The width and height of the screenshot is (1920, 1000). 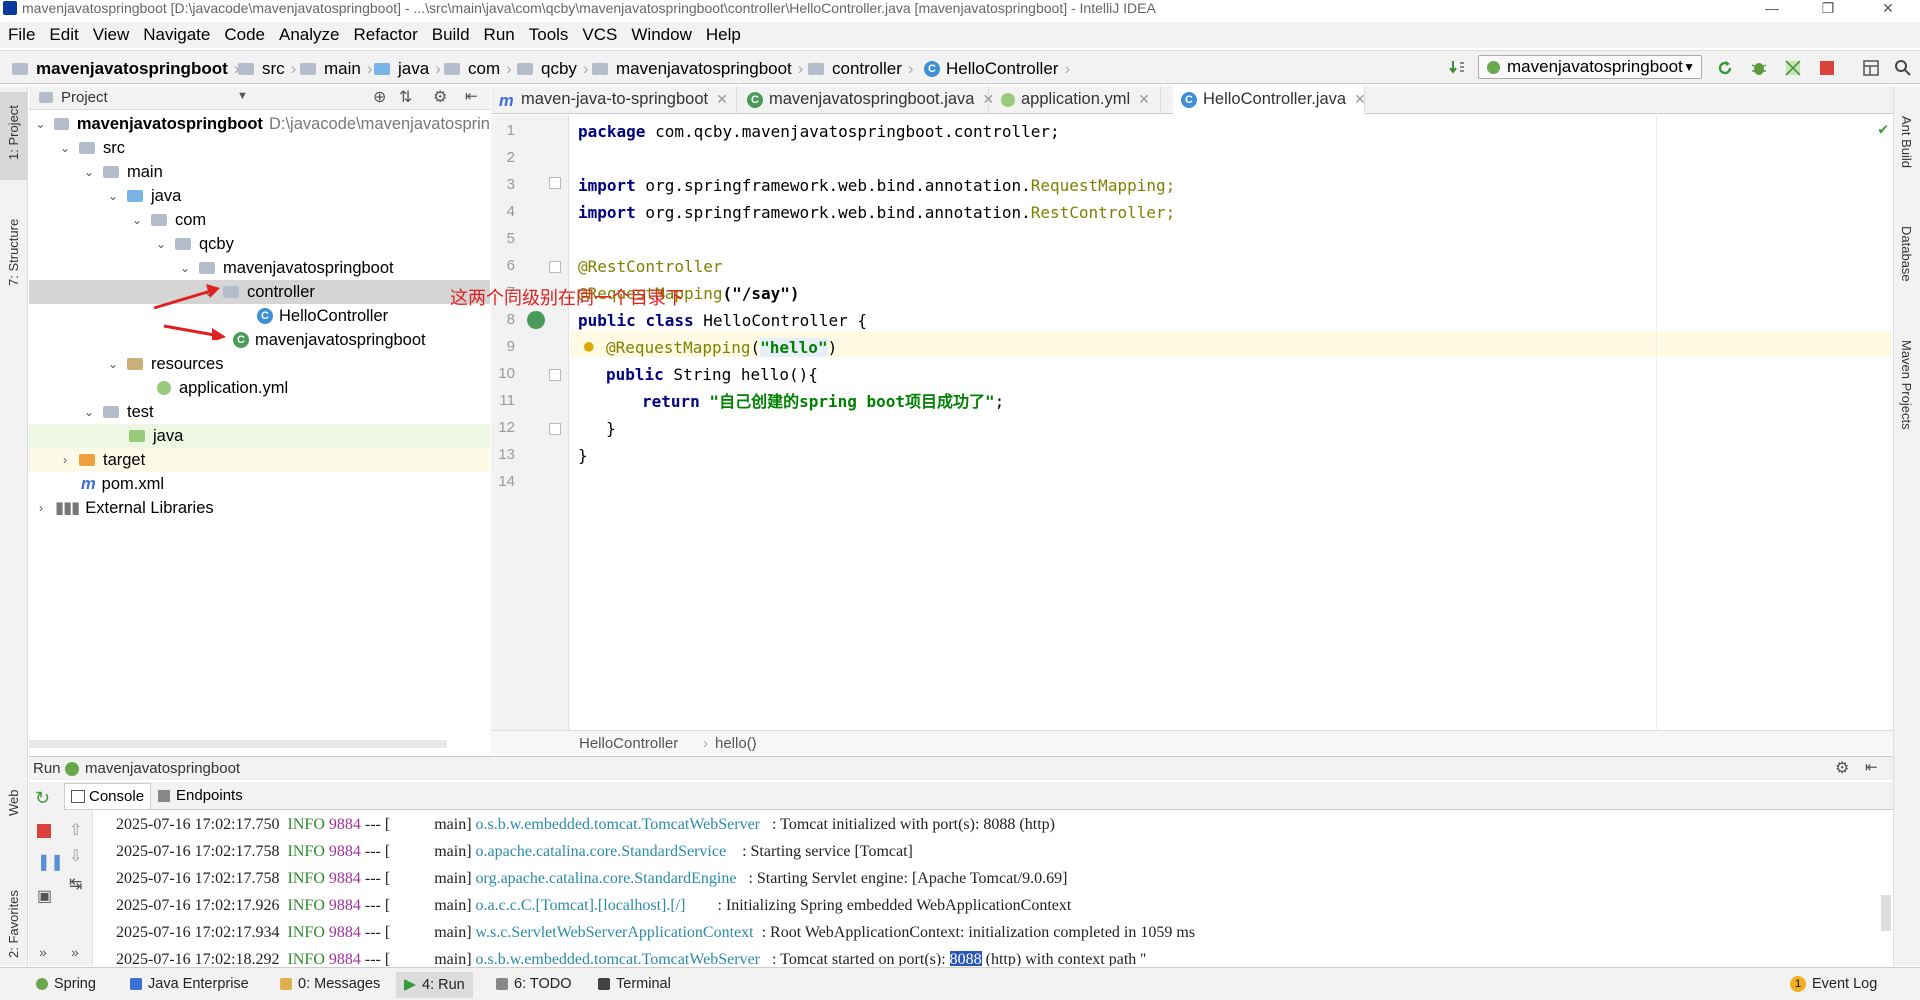 What do you see at coordinates (125, 69) in the screenshot?
I see `breadcrumb-project: mavenjavatospringboot ›` at bounding box center [125, 69].